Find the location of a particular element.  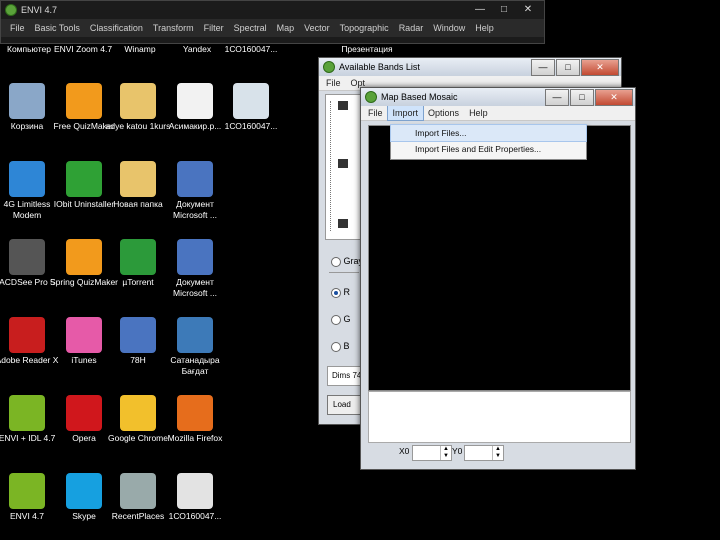

envi-idl-icon is located at coordinates (27, 413).